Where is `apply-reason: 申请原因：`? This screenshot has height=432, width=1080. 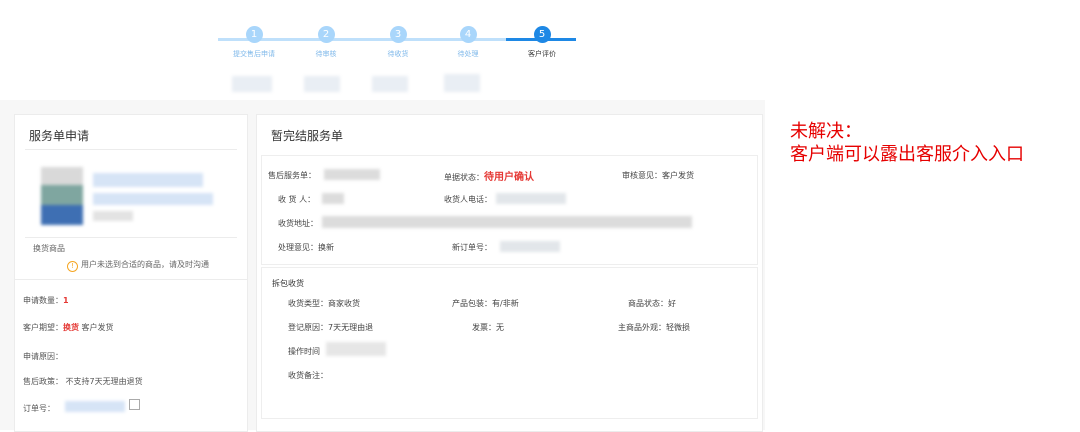
apply-reason: 申请原因： is located at coordinates (43, 356).